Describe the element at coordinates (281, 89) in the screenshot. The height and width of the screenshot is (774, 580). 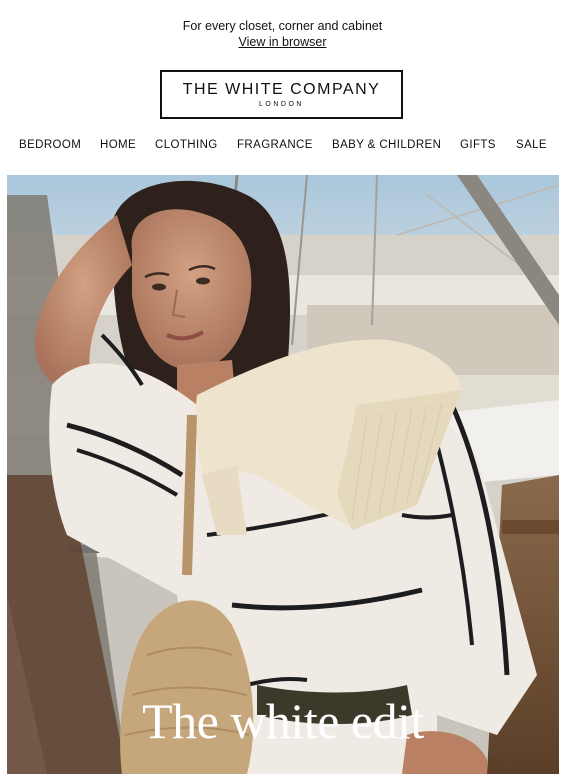
I see `logo-brand-name: THE WHITE COMPANY` at that location.